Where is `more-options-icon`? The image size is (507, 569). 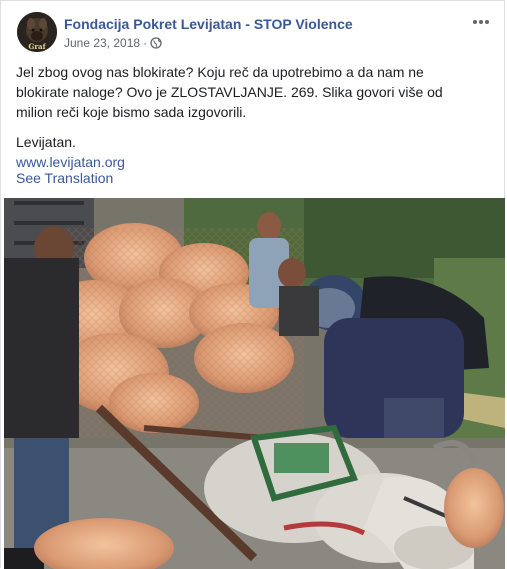
more-options-icon is located at coordinates (481, 22).